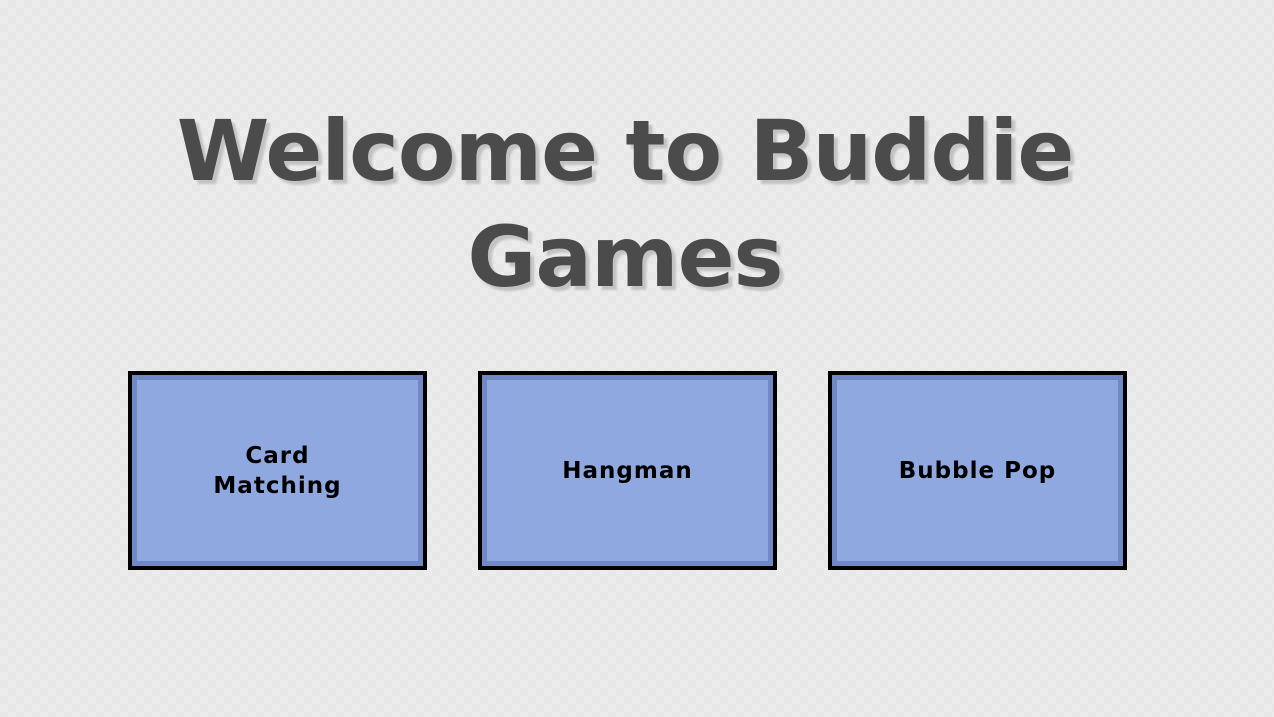  I want to click on card-matching-label: Card Matching, so click(277, 470).